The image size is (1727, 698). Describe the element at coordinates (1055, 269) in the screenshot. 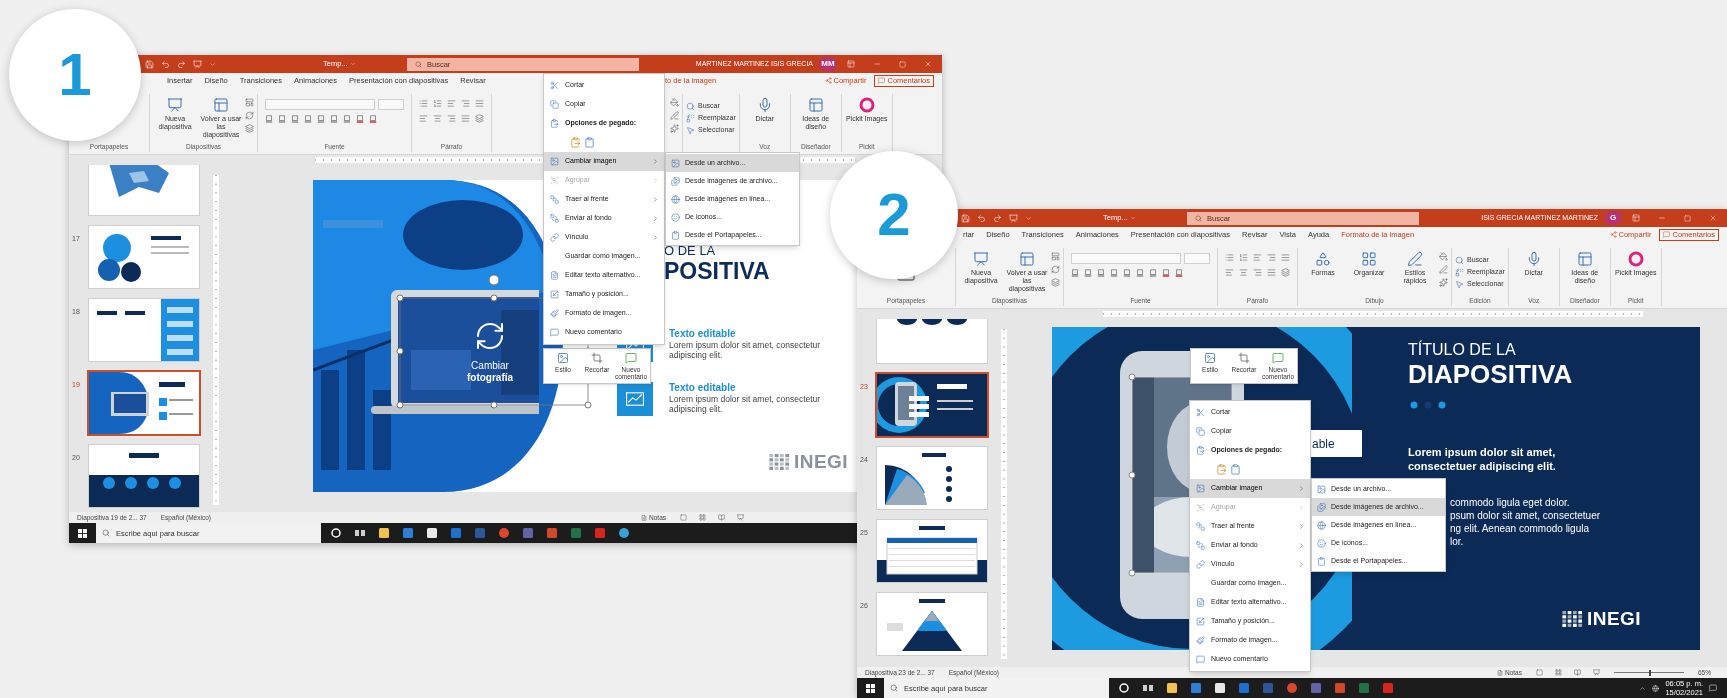

I see `reset-icon` at that location.